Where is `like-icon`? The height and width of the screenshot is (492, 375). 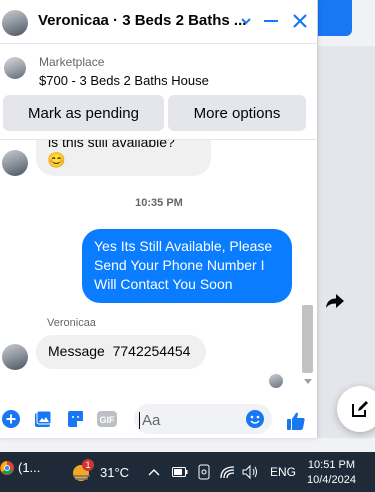
like-icon is located at coordinates (296, 421).